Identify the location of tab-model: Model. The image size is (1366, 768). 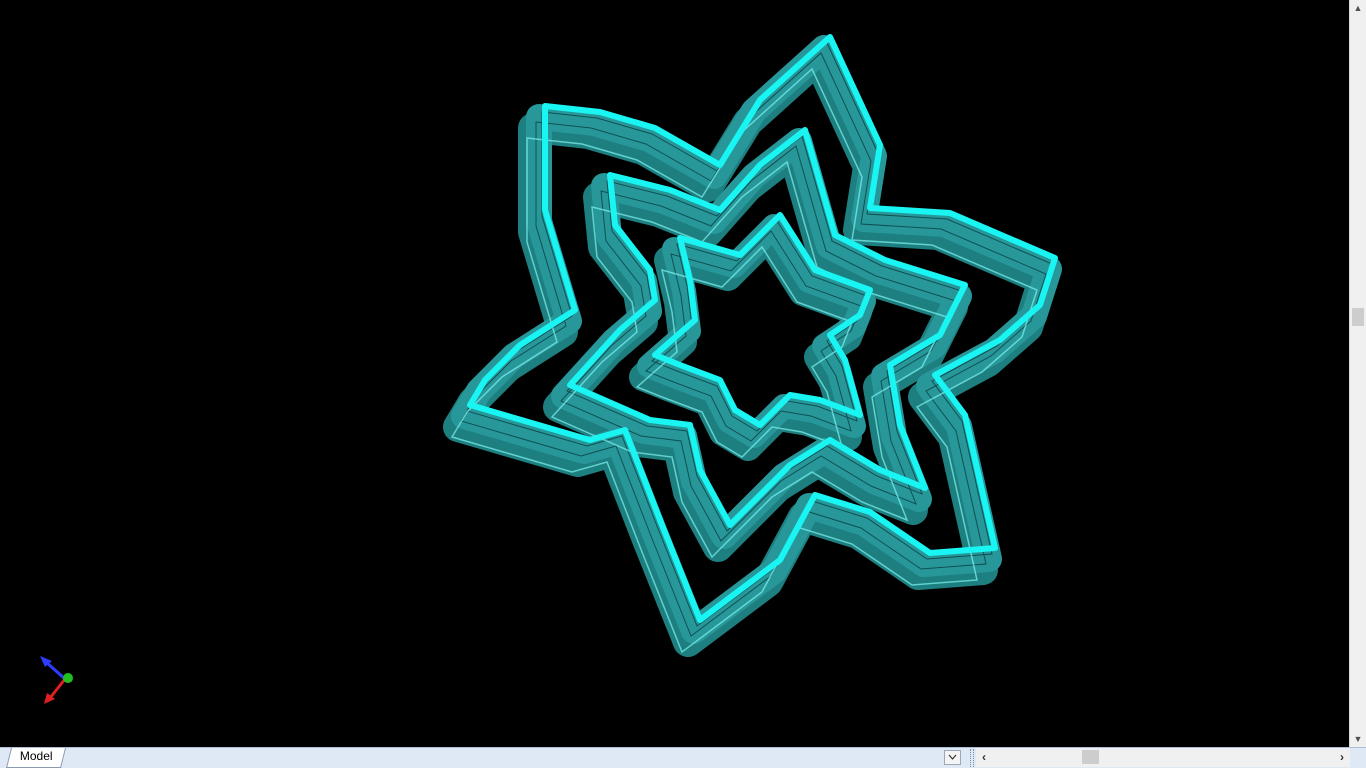
(36, 758).